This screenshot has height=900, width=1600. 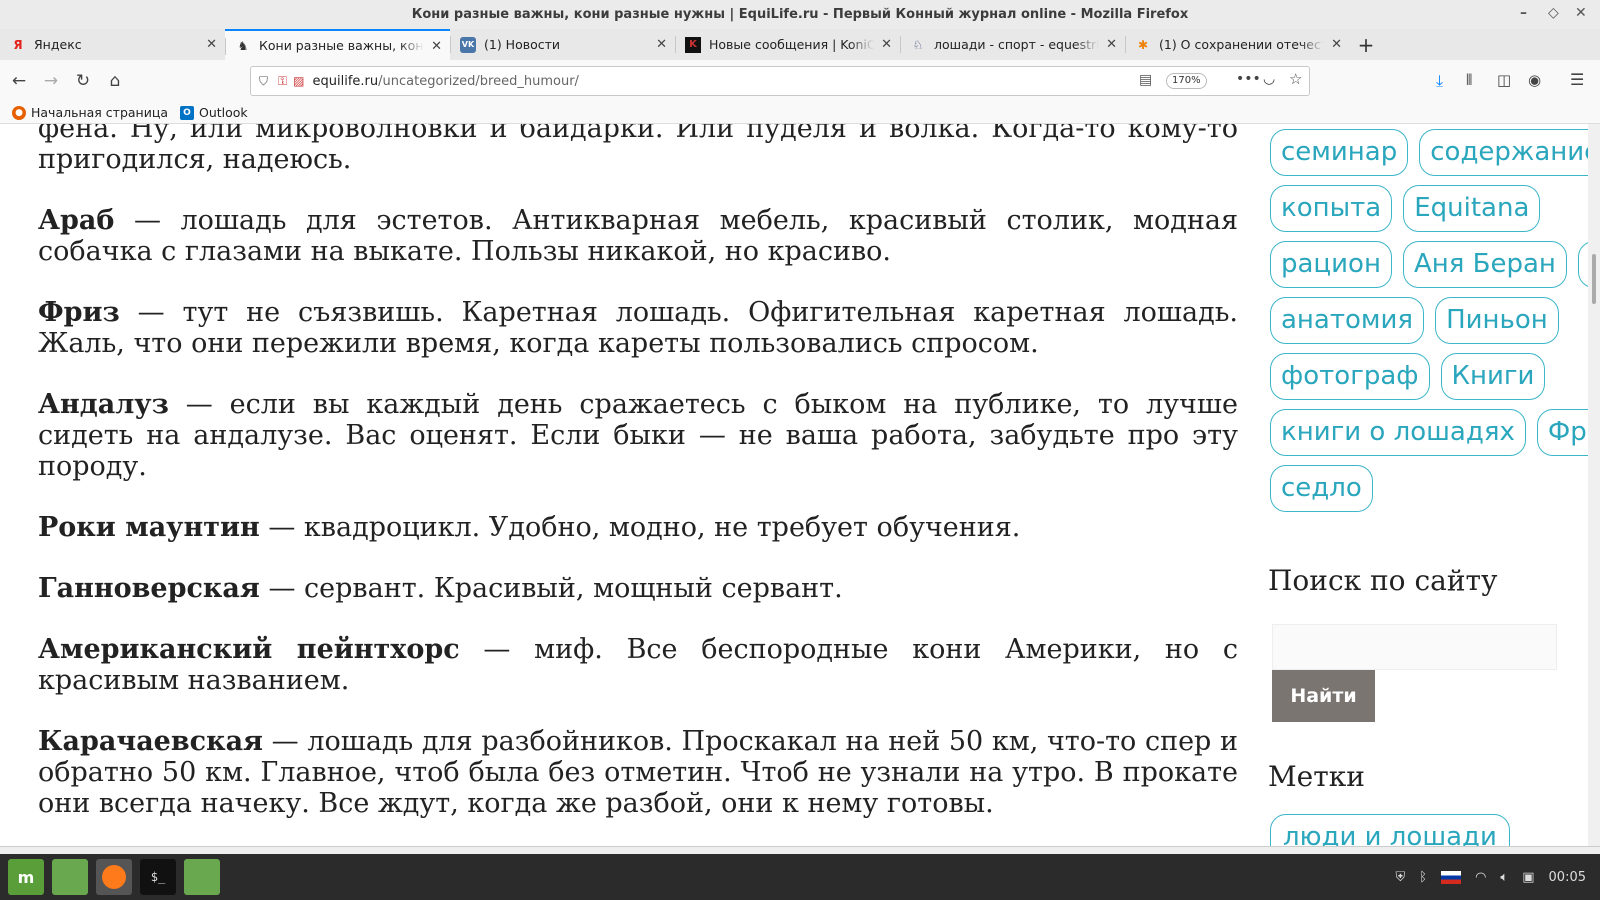 What do you see at coordinates (1401, 877) in the screenshot?
I see `security-icon: ⛨` at bounding box center [1401, 877].